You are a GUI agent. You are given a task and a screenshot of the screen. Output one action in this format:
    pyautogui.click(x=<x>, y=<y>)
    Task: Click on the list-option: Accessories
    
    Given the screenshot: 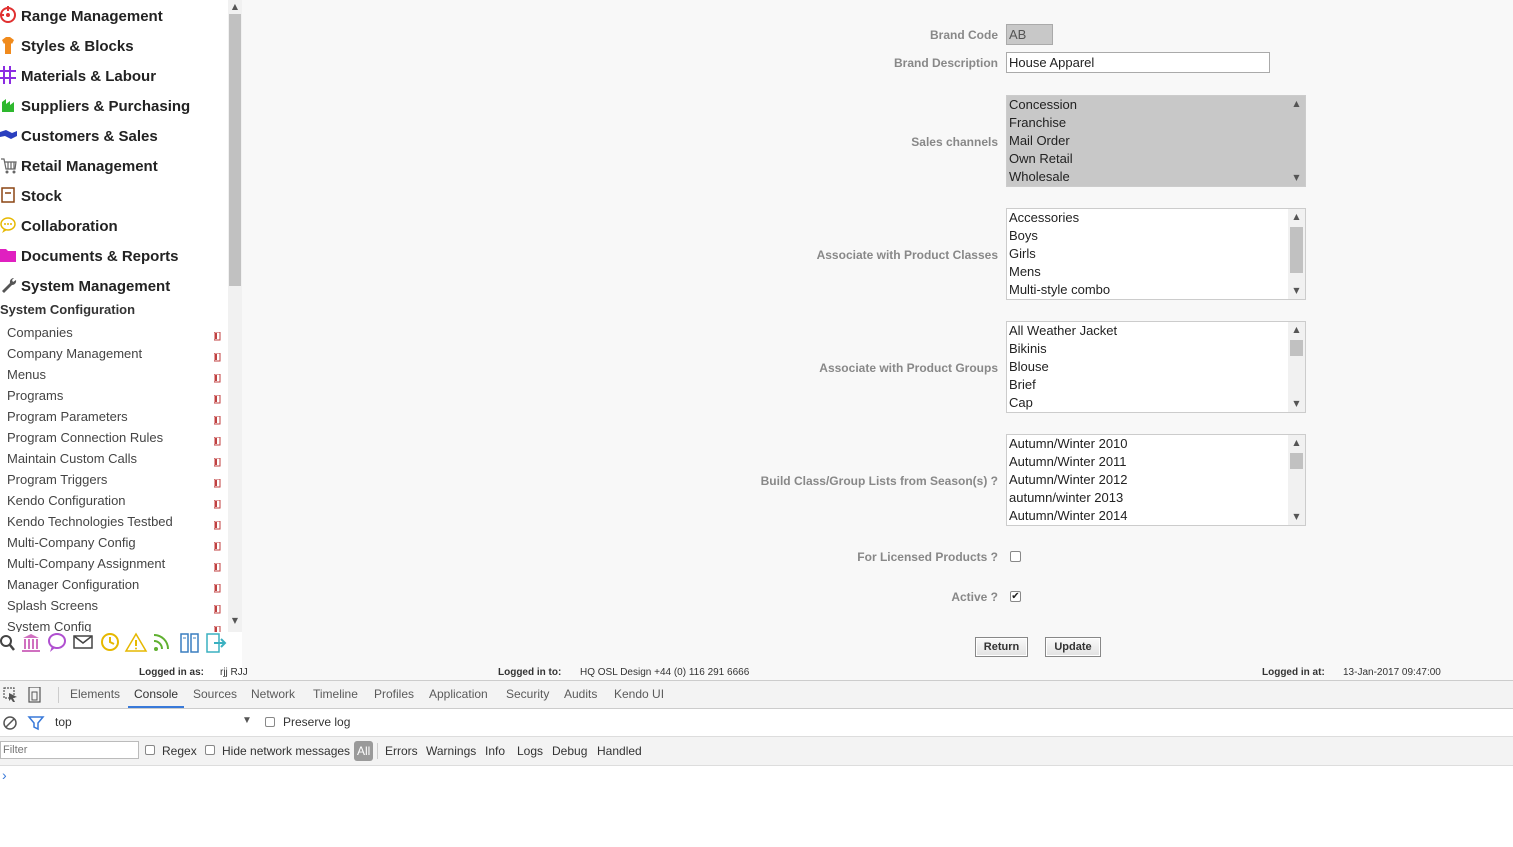 What is the action you would take?
    pyautogui.click(x=1156, y=218)
    